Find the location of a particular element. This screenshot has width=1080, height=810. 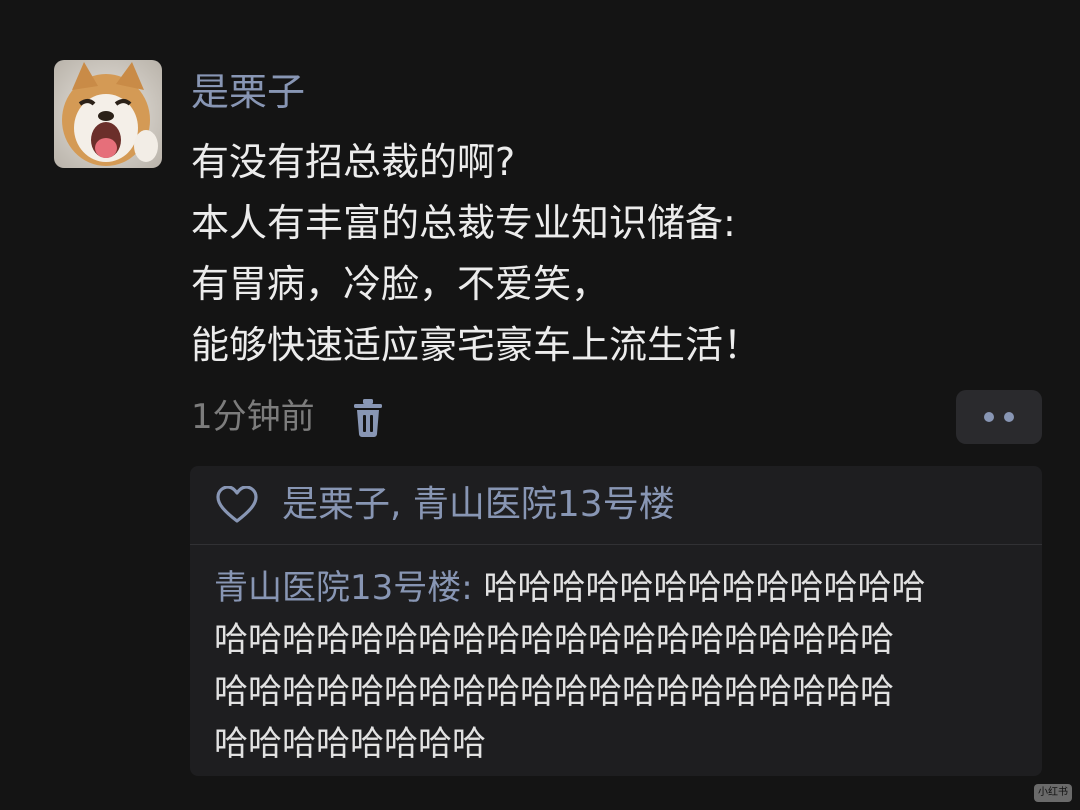

likes-names: 是栗子, 青山医院13号楼 is located at coordinates (478, 505).